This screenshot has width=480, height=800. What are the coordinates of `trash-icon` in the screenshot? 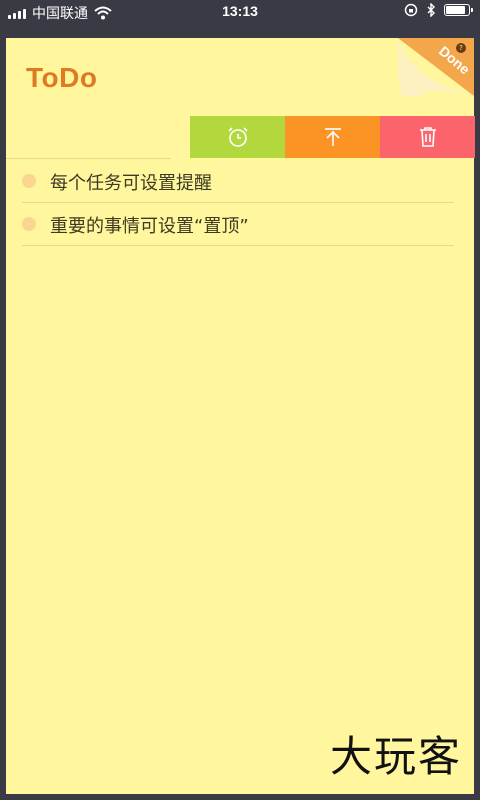 It's located at (427, 137).